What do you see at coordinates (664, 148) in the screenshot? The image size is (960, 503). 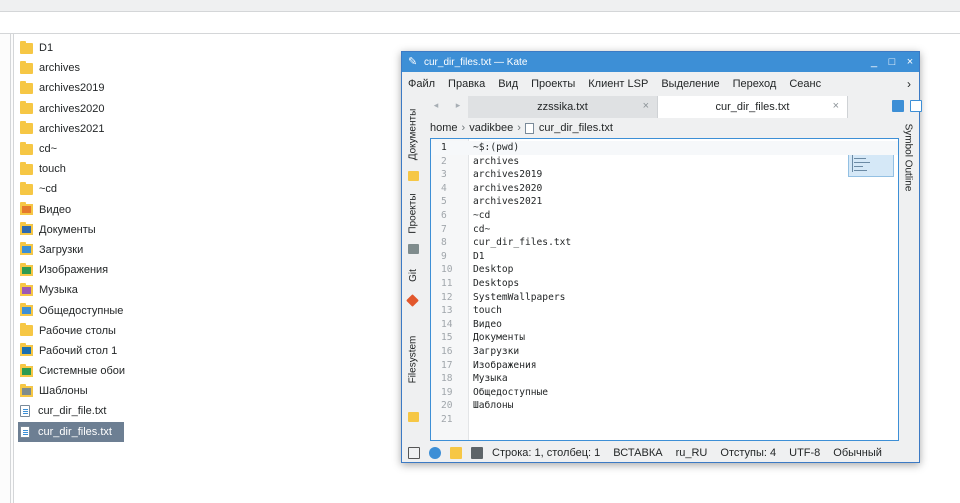 I see `editor-line: 1 ~$:(pwd)` at bounding box center [664, 148].